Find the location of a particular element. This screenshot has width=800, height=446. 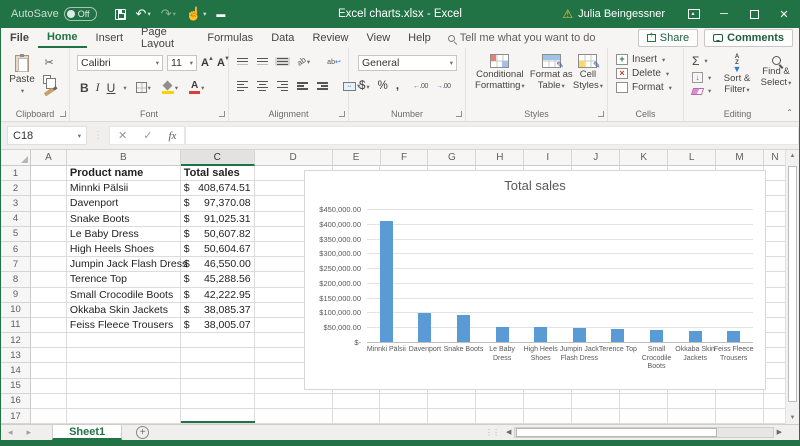

cell-M17 is located at coordinates (740, 416).